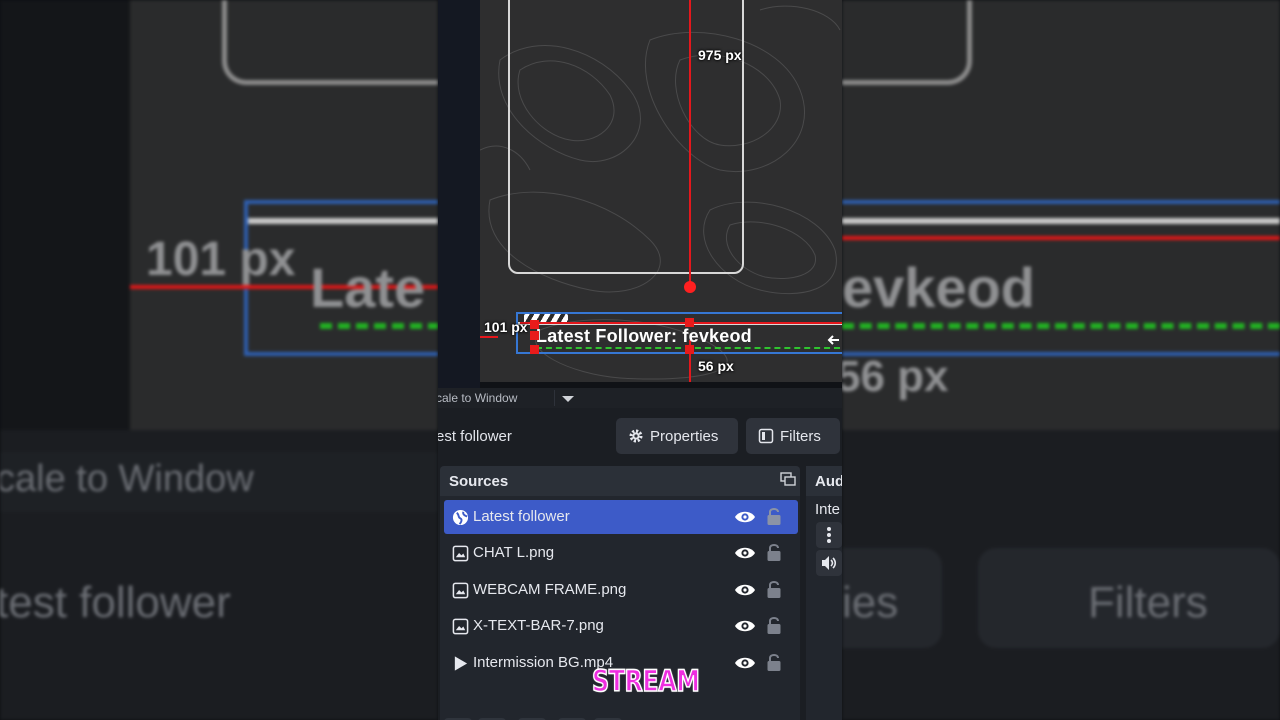 The height and width of the screenshot is (720, 1280). I want to click on audio-mute-button, so click(829, 563).